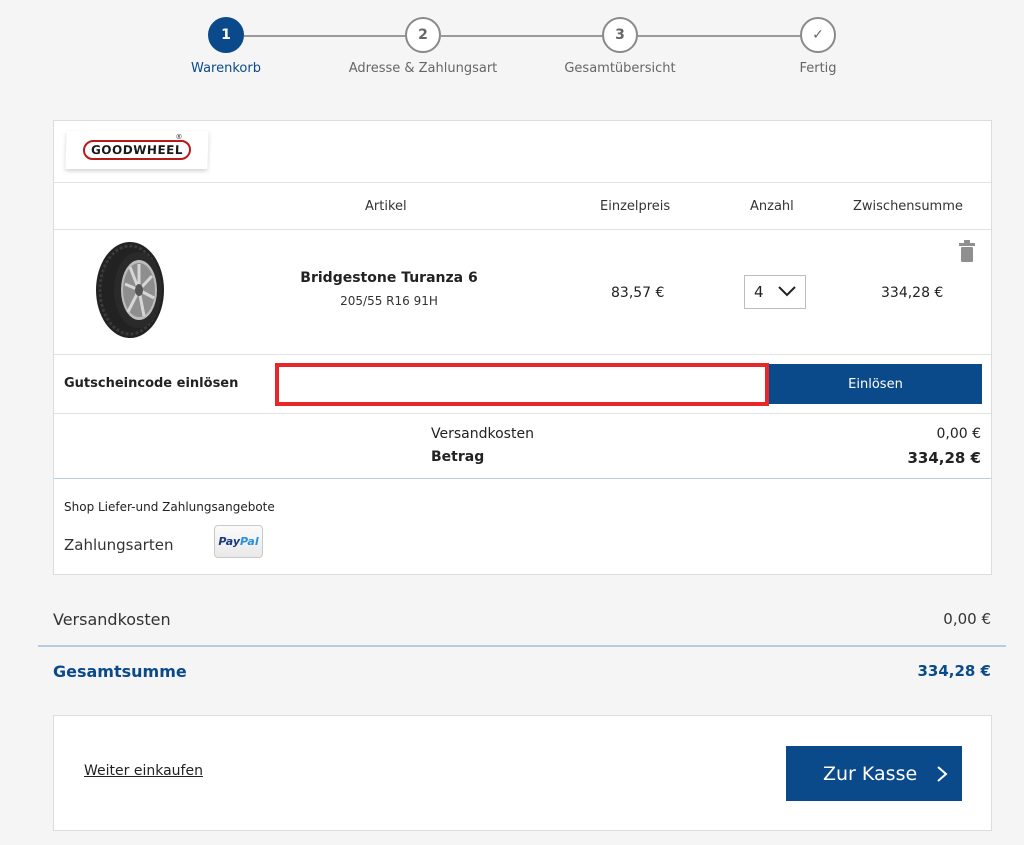 The height and width of the screenshot is (845, 1024). I want to click on step-label: Gesamtübersicht, so click(620, 68).